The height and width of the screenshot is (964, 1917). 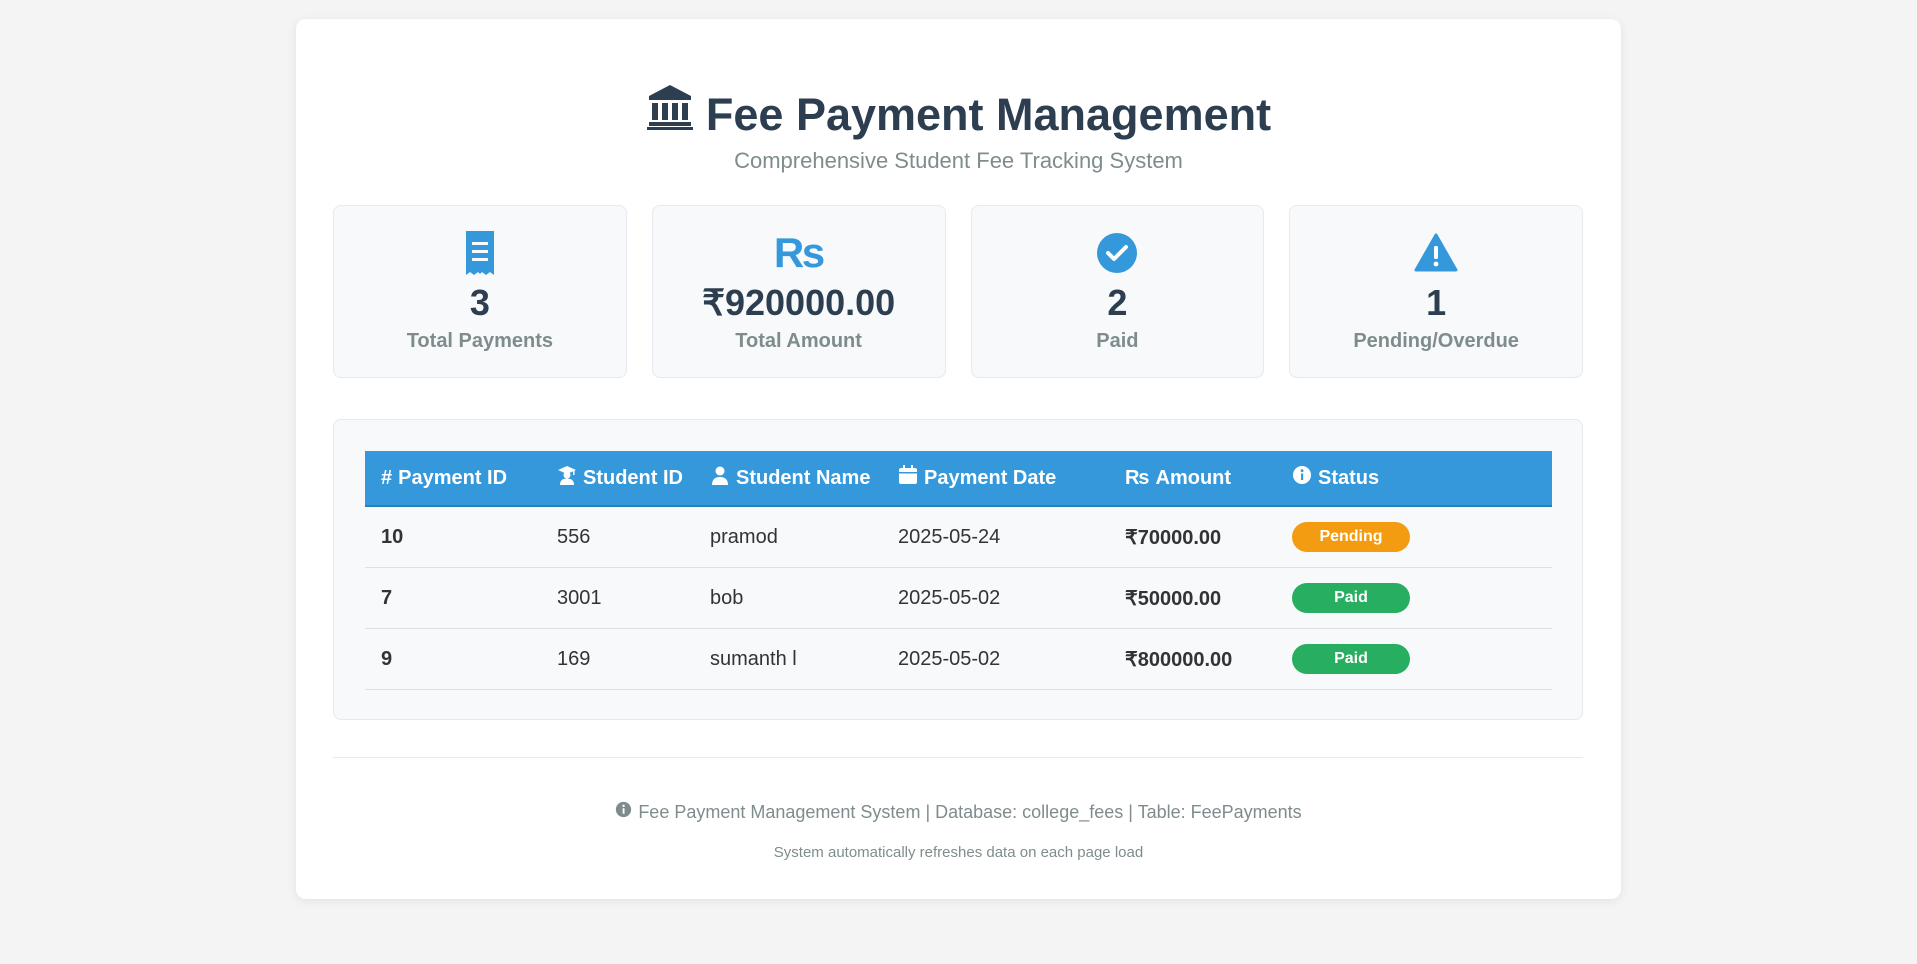 I want to click on cell-amount: ₹800000.00, so click(x=1192, y=659).